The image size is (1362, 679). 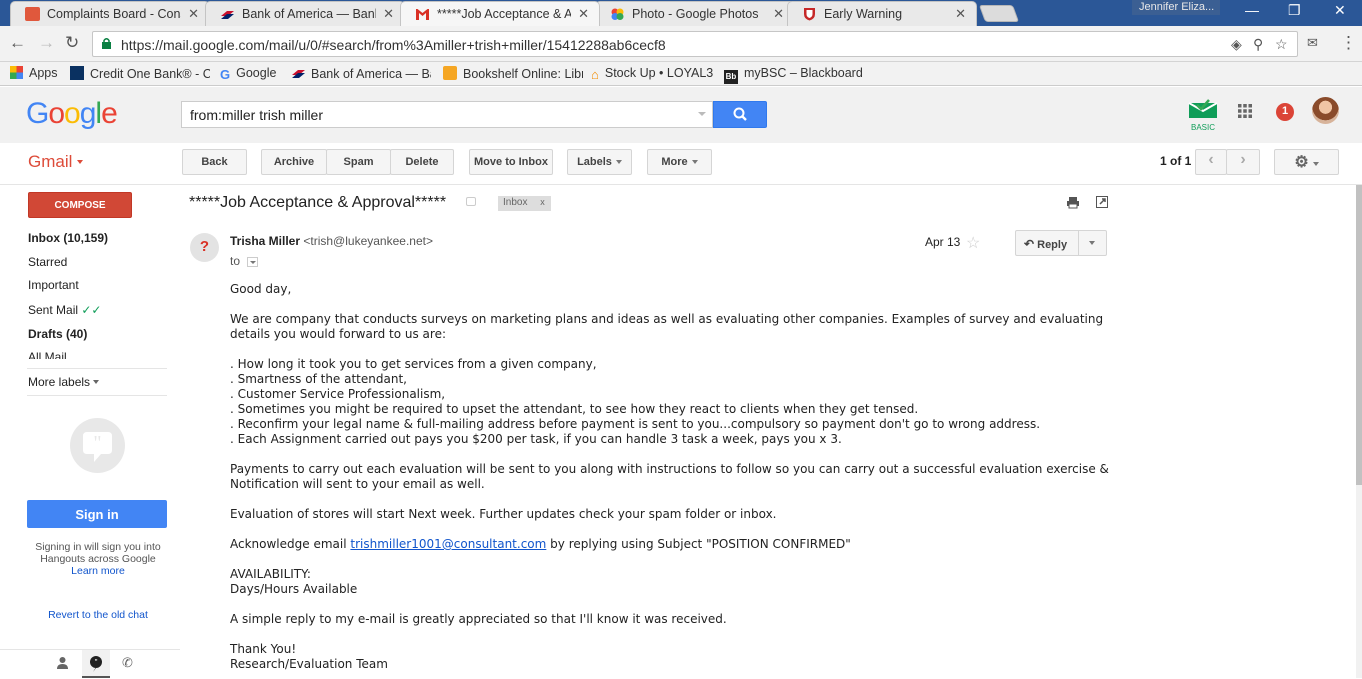 What do you see at coordinates (361, 73) in the screenshot?
I see `bookmark-bank-of-america: Bank of America — Ba` at bounding box center [361, 73].